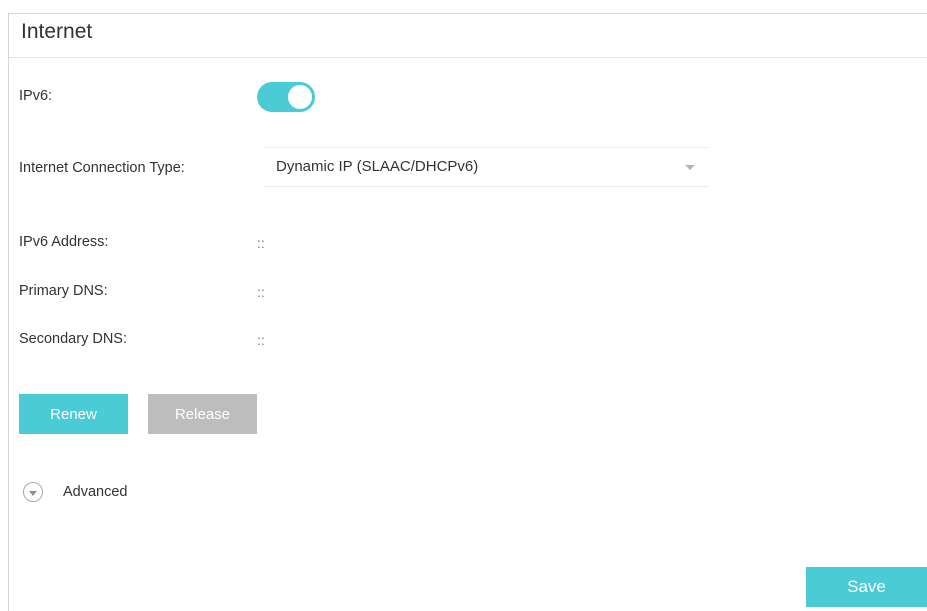 The image size is (927, 611). I want to click on ipv6-toggle, so click(286, 97).